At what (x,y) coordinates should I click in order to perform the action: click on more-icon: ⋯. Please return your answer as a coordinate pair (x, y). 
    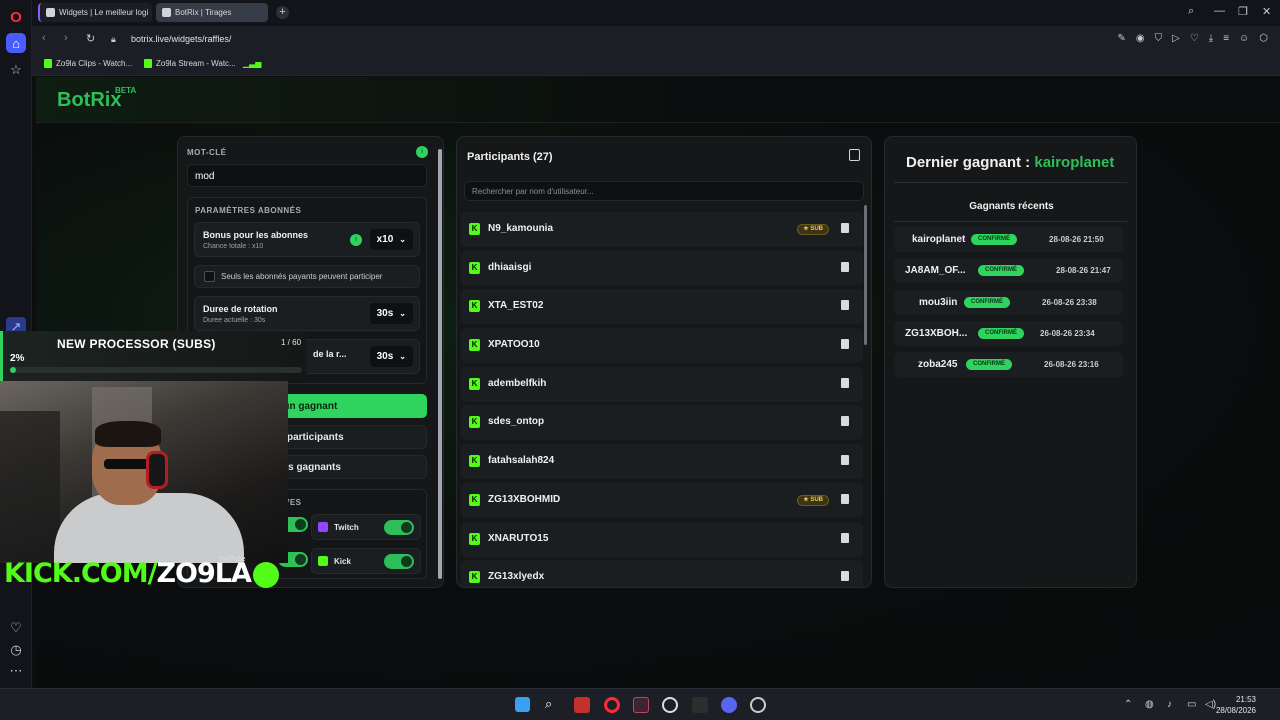
    Looking at the image, I should click on (16, 671).